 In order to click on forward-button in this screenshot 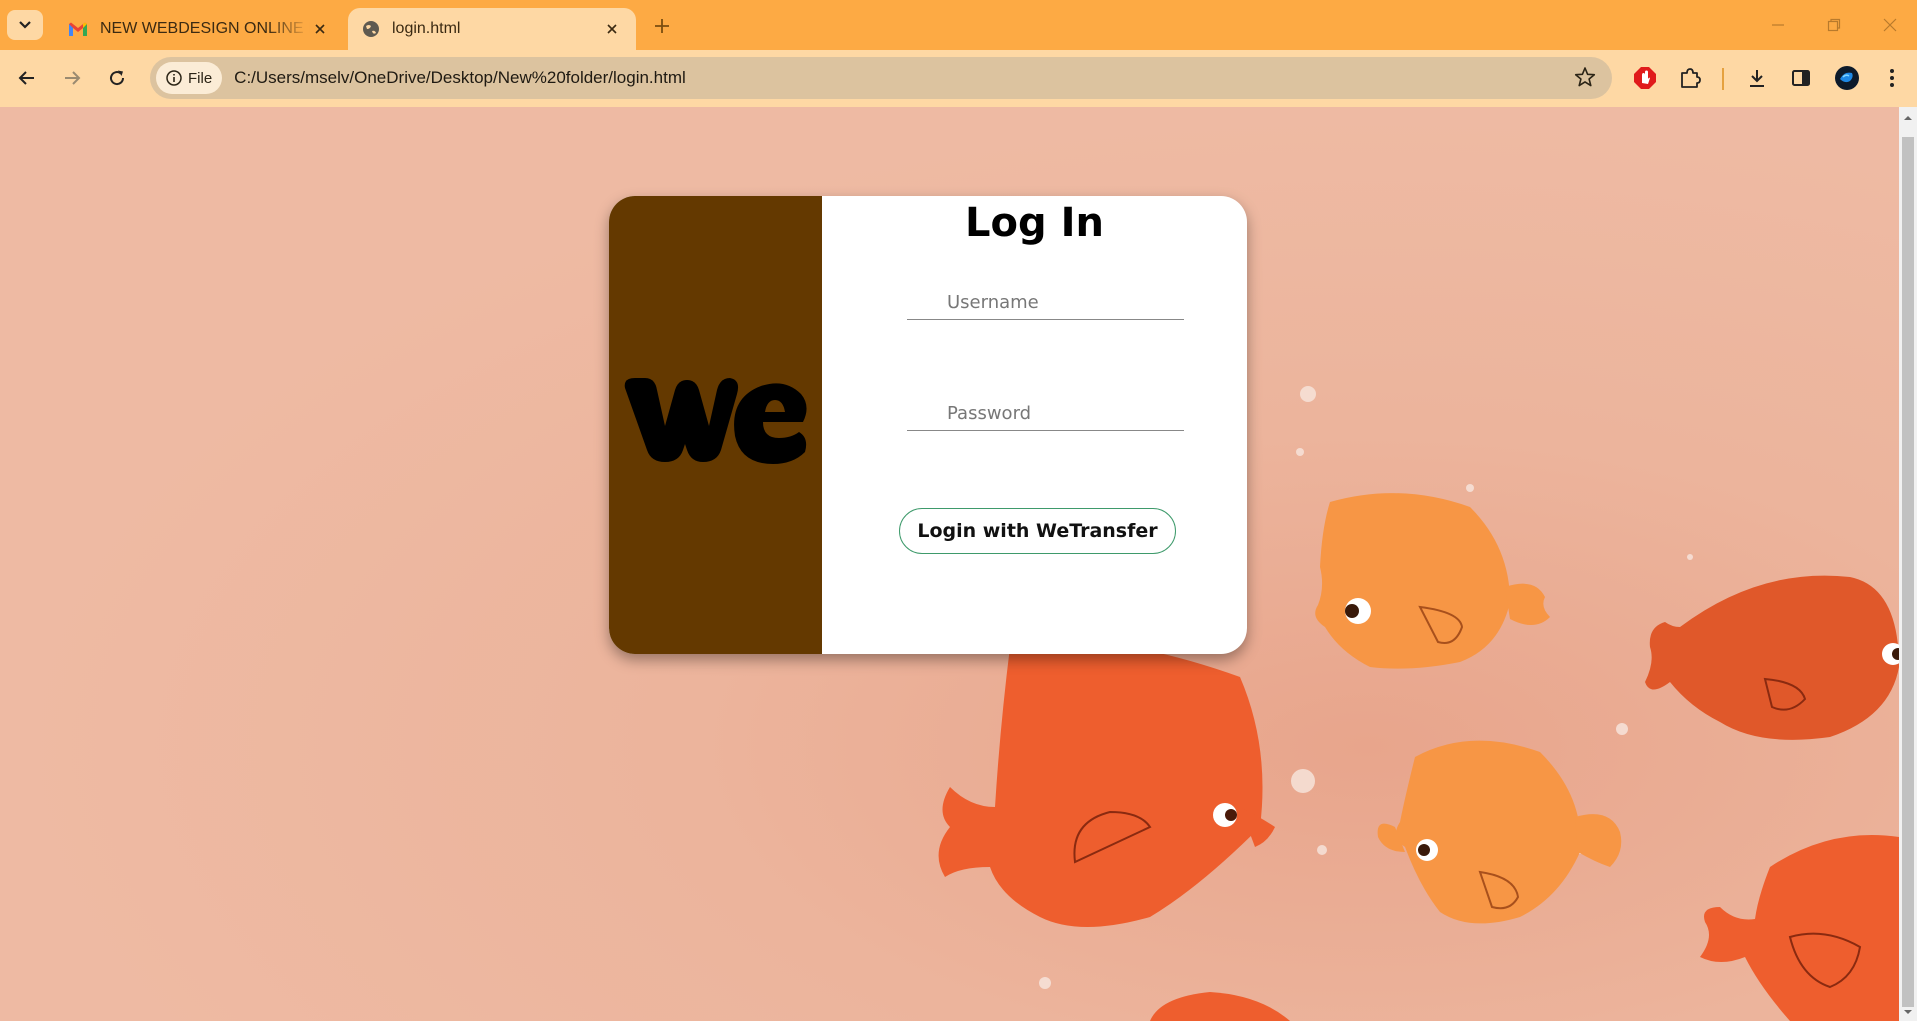, I will do `click(72, 78)`.